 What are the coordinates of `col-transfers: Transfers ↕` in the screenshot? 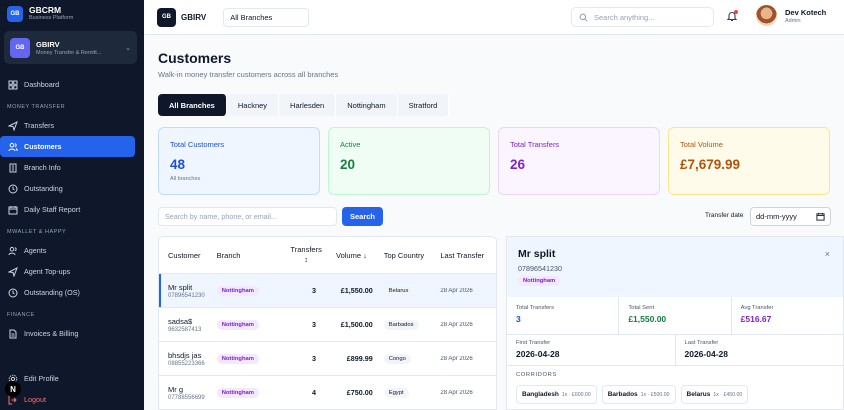 It's located at (301, 255).